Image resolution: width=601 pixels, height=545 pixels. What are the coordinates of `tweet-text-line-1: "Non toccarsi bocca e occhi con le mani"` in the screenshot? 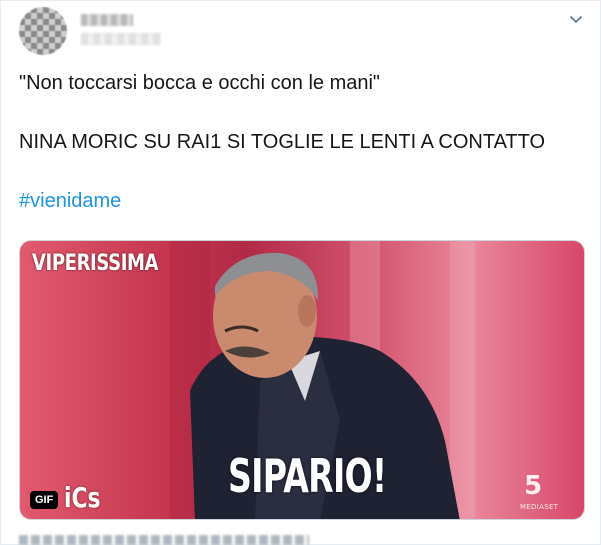 It's located at (200, 83).